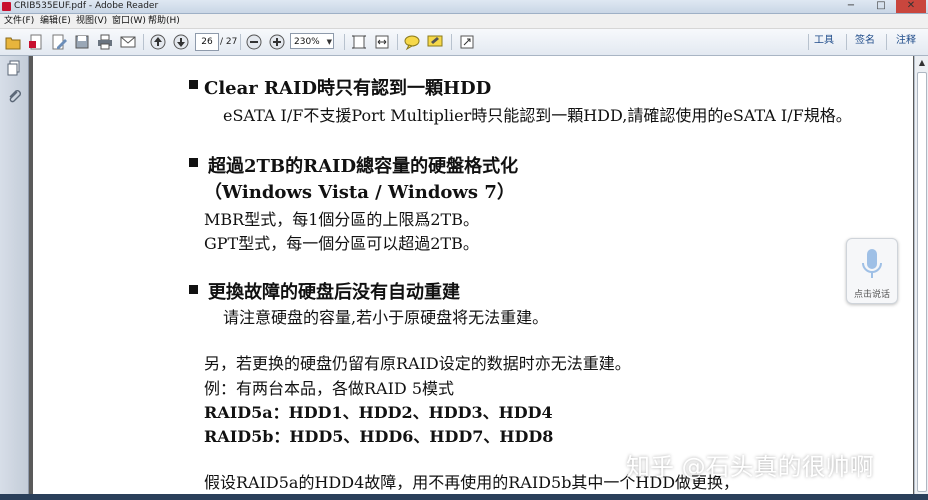 The height and width of the screenshot is (500, 928). What do you see at coordinates (254, 42) in the screenshot?
I see `zoom-out-icon` at bounding box center [254, 42].